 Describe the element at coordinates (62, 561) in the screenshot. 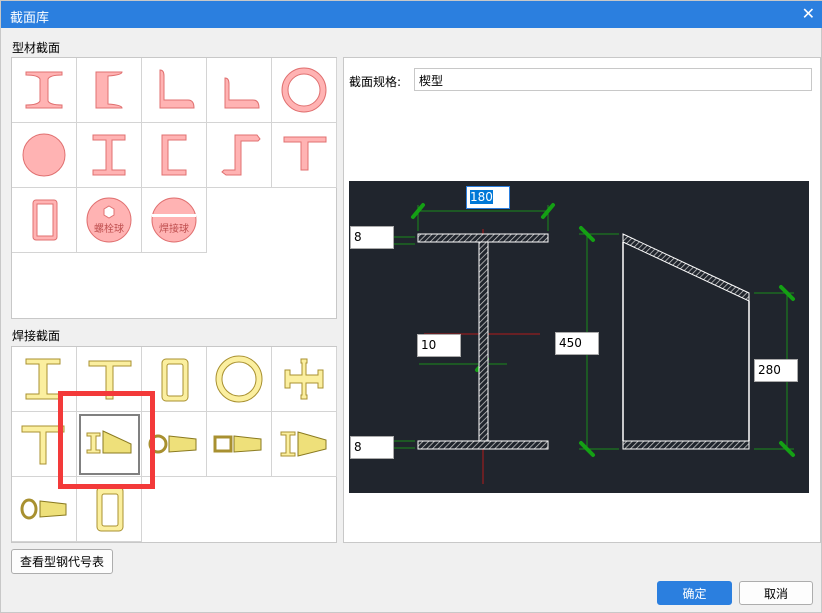

I see `view-steel-code-table-button: 查看型钢代号表` at that location.